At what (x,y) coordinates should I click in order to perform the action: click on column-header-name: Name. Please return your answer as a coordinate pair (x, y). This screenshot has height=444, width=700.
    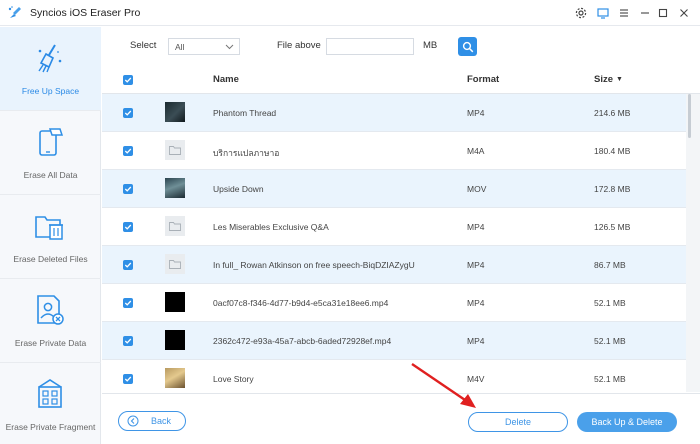
    Looking at the image, I should click on (226, 79).